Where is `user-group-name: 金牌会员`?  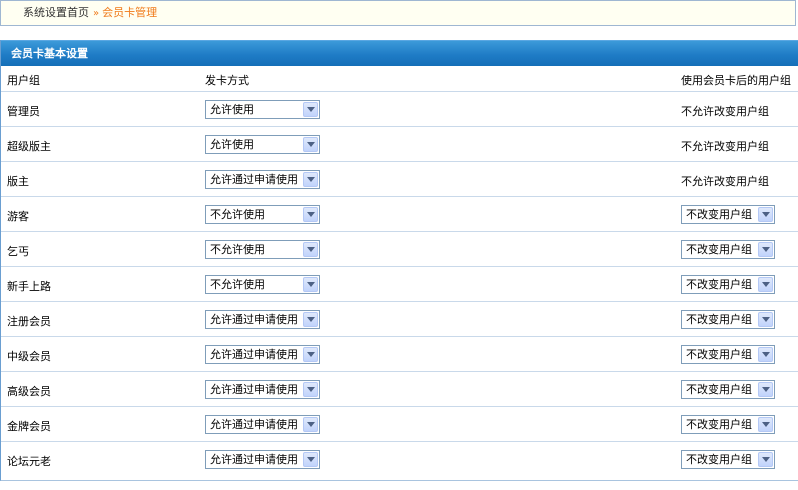
user-group-name: 金牌会员 is located at coordinates (29, 426).